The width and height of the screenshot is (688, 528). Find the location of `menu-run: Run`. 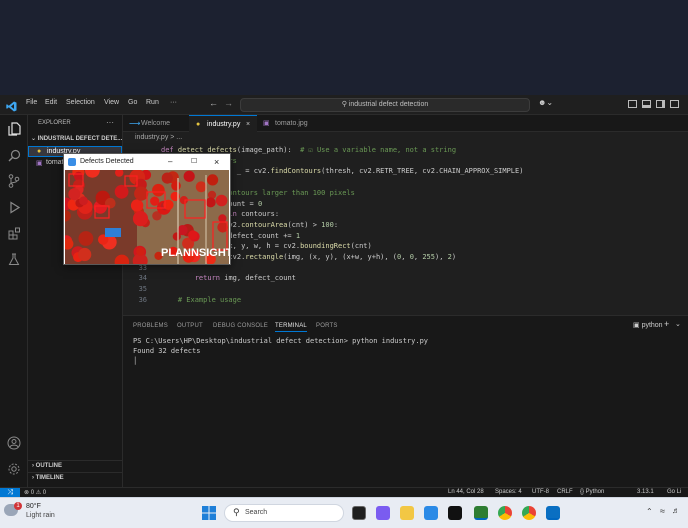

menu-run: Run is located at coordinates (152, 102).